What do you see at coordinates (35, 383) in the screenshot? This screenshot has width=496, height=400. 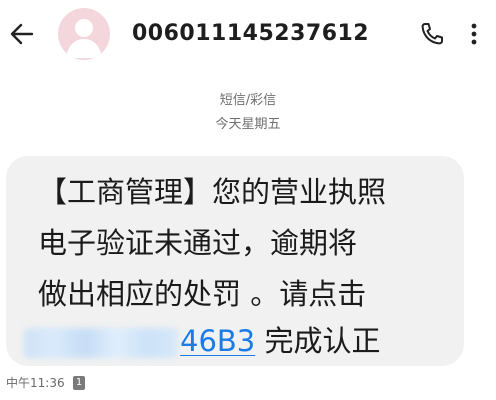 I see `message-timestamp: 中午11:36` at bounding box center [35, 383].